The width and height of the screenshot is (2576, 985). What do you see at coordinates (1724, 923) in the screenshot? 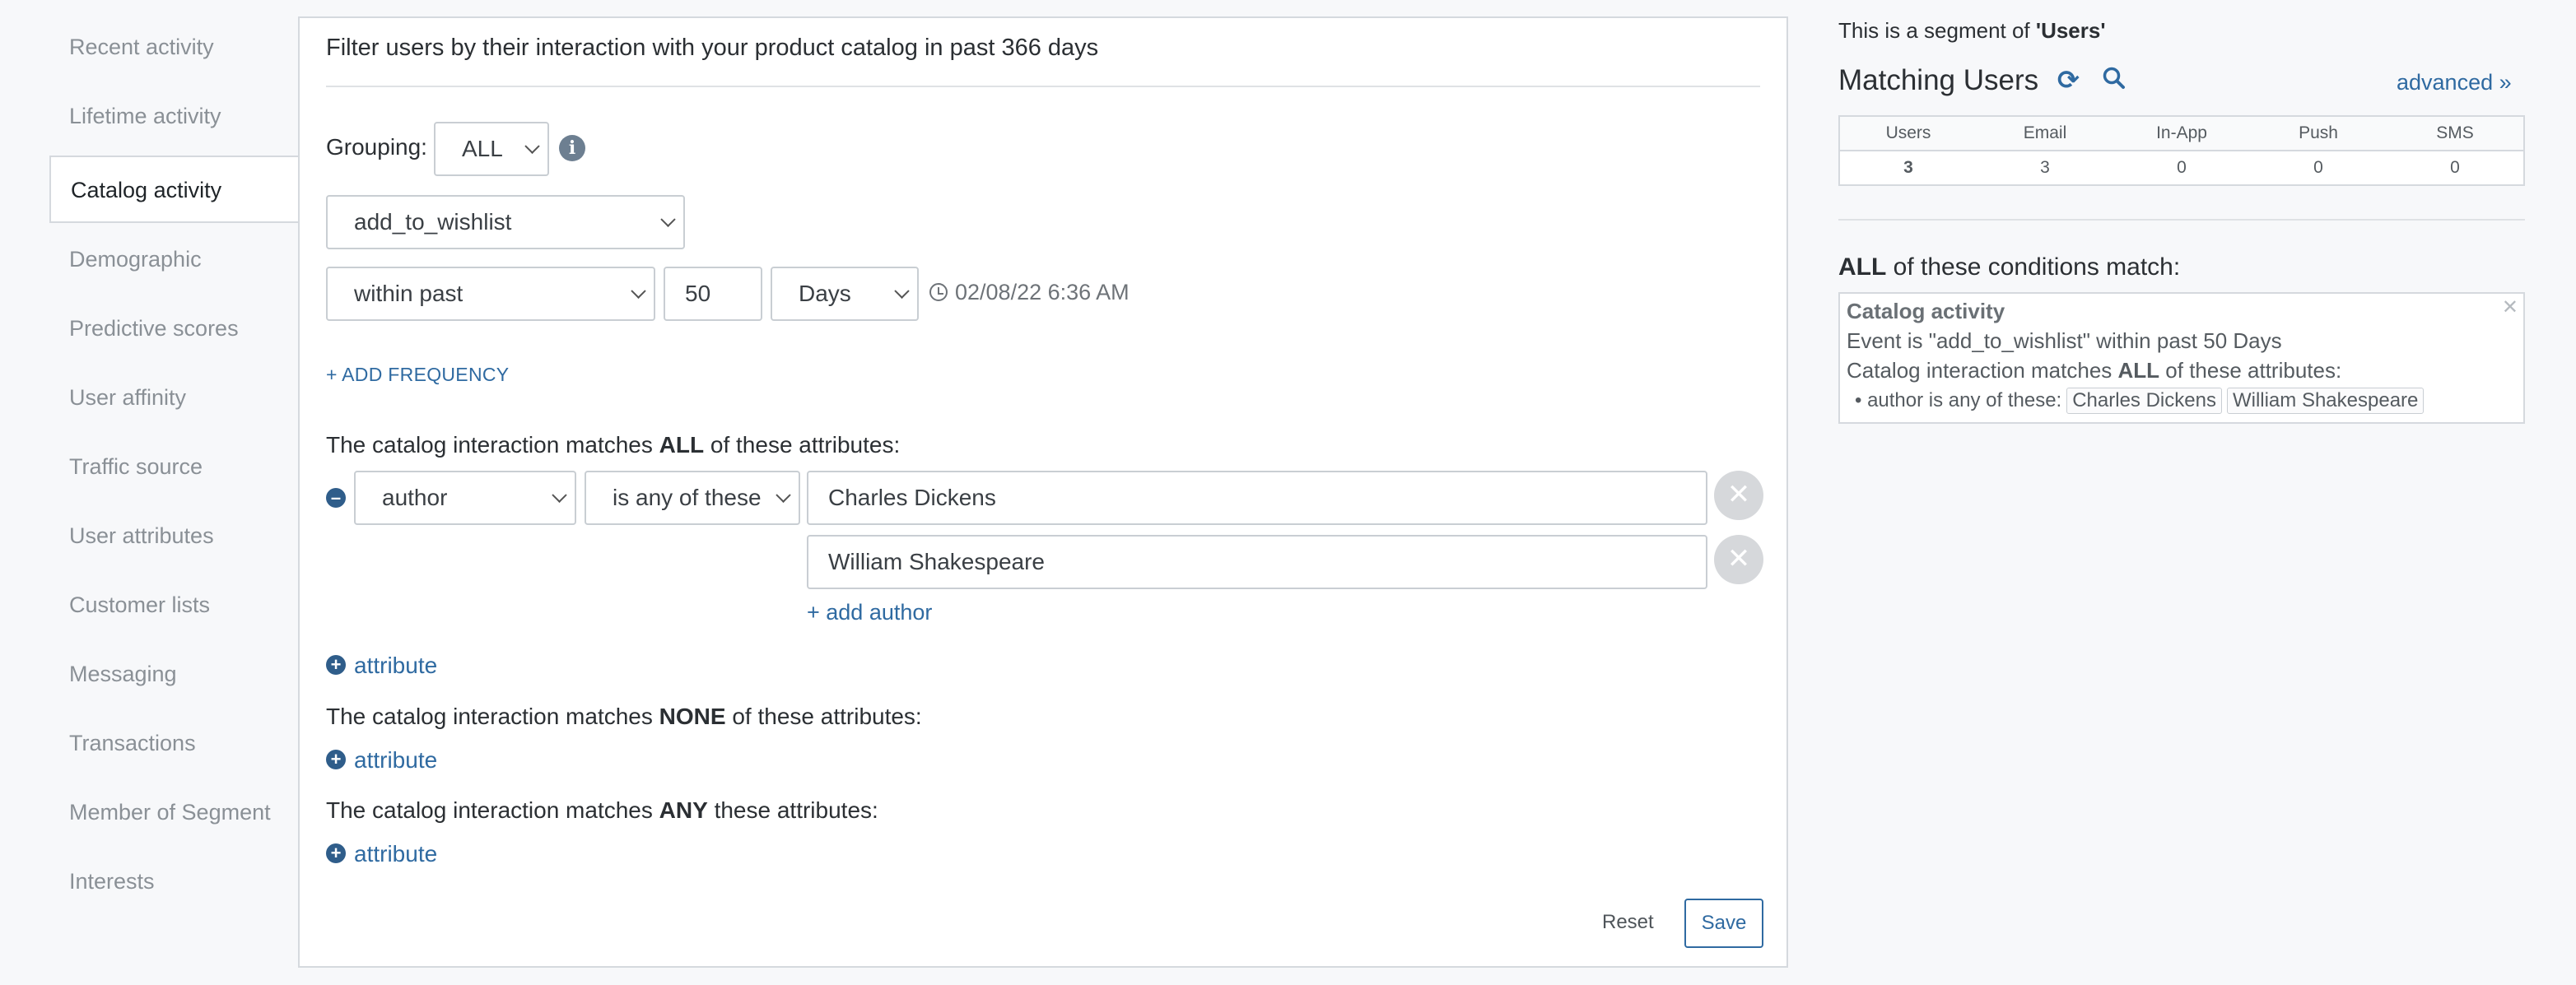
I see `save-button: Save` at bounding box center [1724, 923].